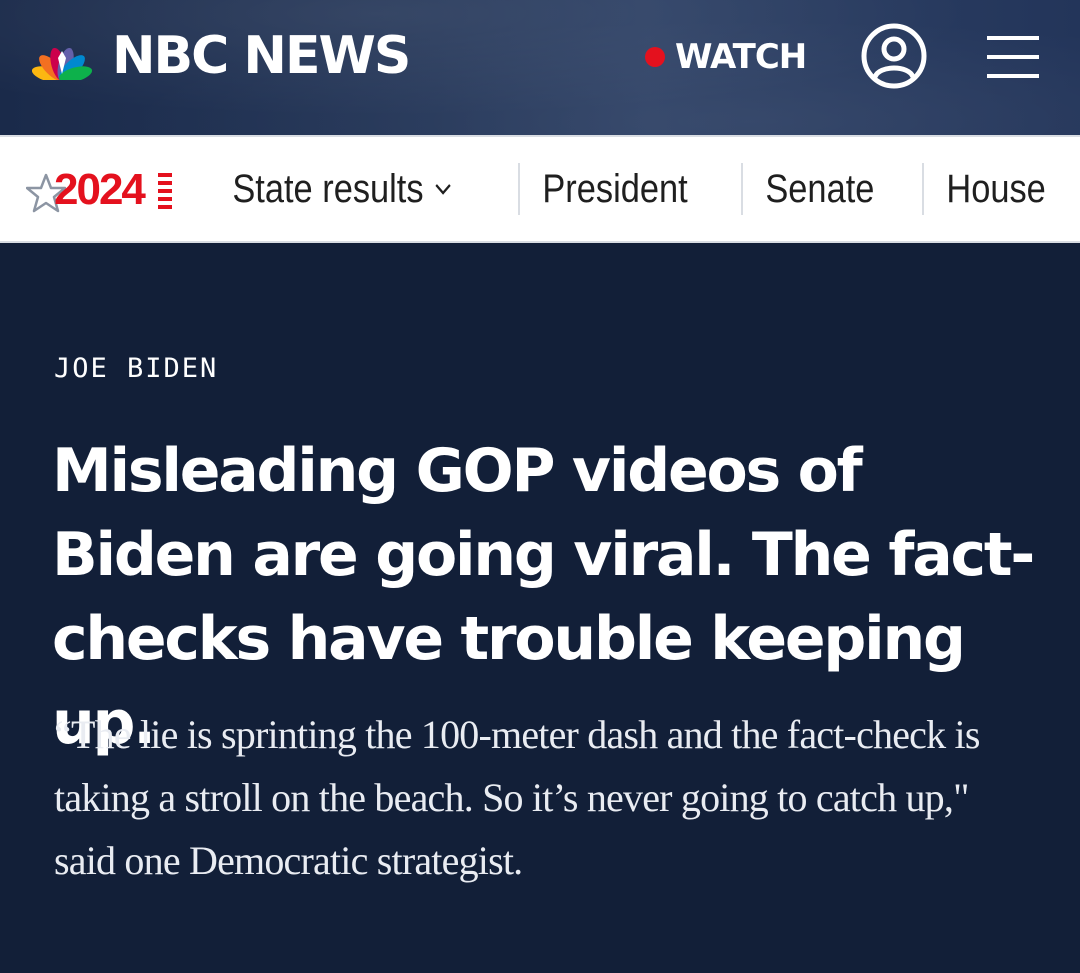  I want to click on article-kicker: JOE BIDEN, so click(136, 368).